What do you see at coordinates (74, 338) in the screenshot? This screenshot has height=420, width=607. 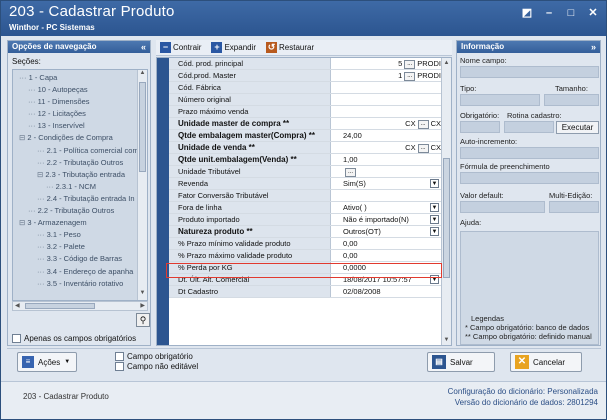 I see `only-required-checkbox: Apenas os campos obrigatórios` at bounding box center [74, 338].